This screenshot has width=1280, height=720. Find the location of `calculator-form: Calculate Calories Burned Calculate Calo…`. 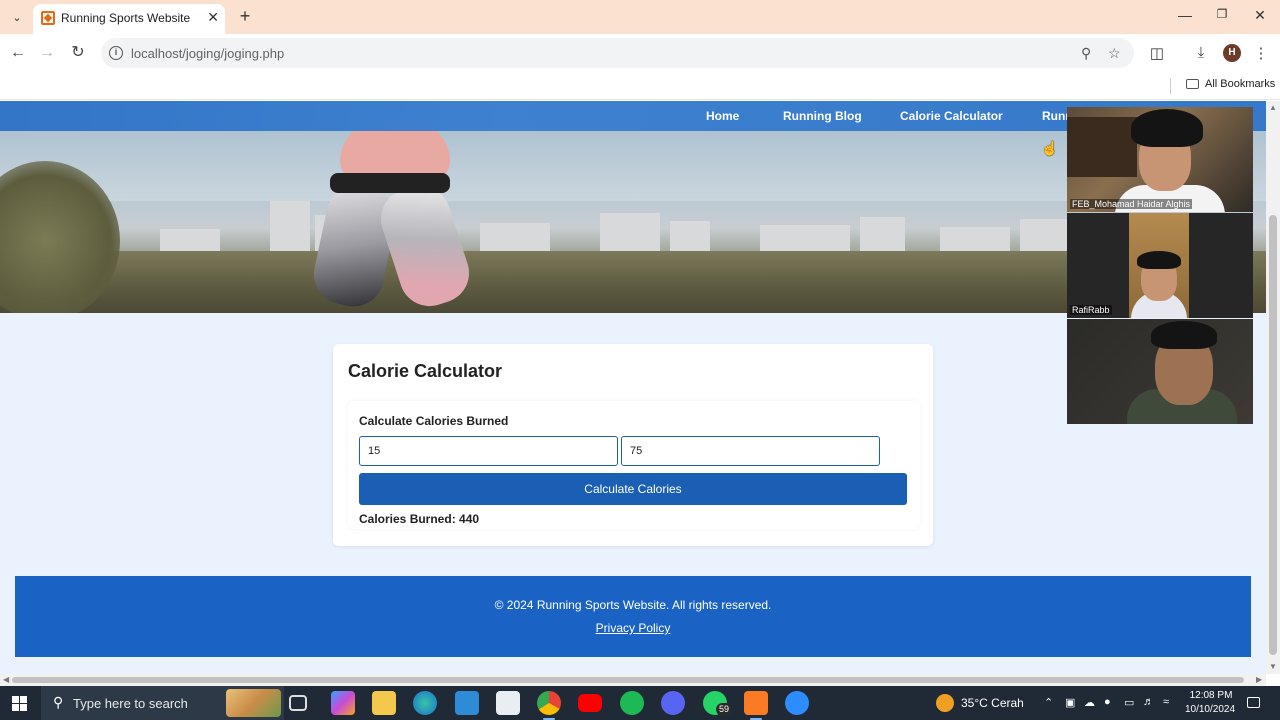

calculator-form: Calculate Calories Burned Calculate Calo… is located at coordinates (634, 465).